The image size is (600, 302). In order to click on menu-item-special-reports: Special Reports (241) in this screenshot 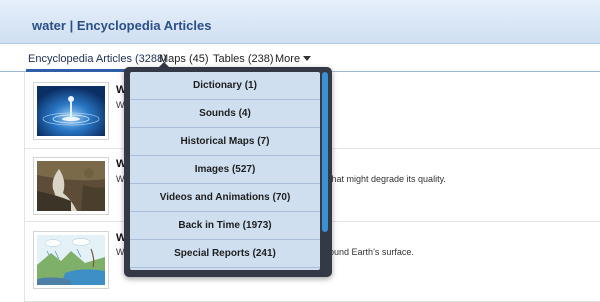, I will do `click(225, 254)`.